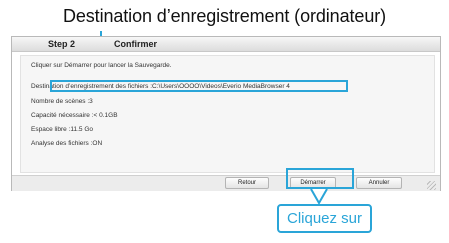  What do you see at coordinates (319, 196) in the screenshot?
I see `callout-pointer-icon` at bounding box center [319, 196].